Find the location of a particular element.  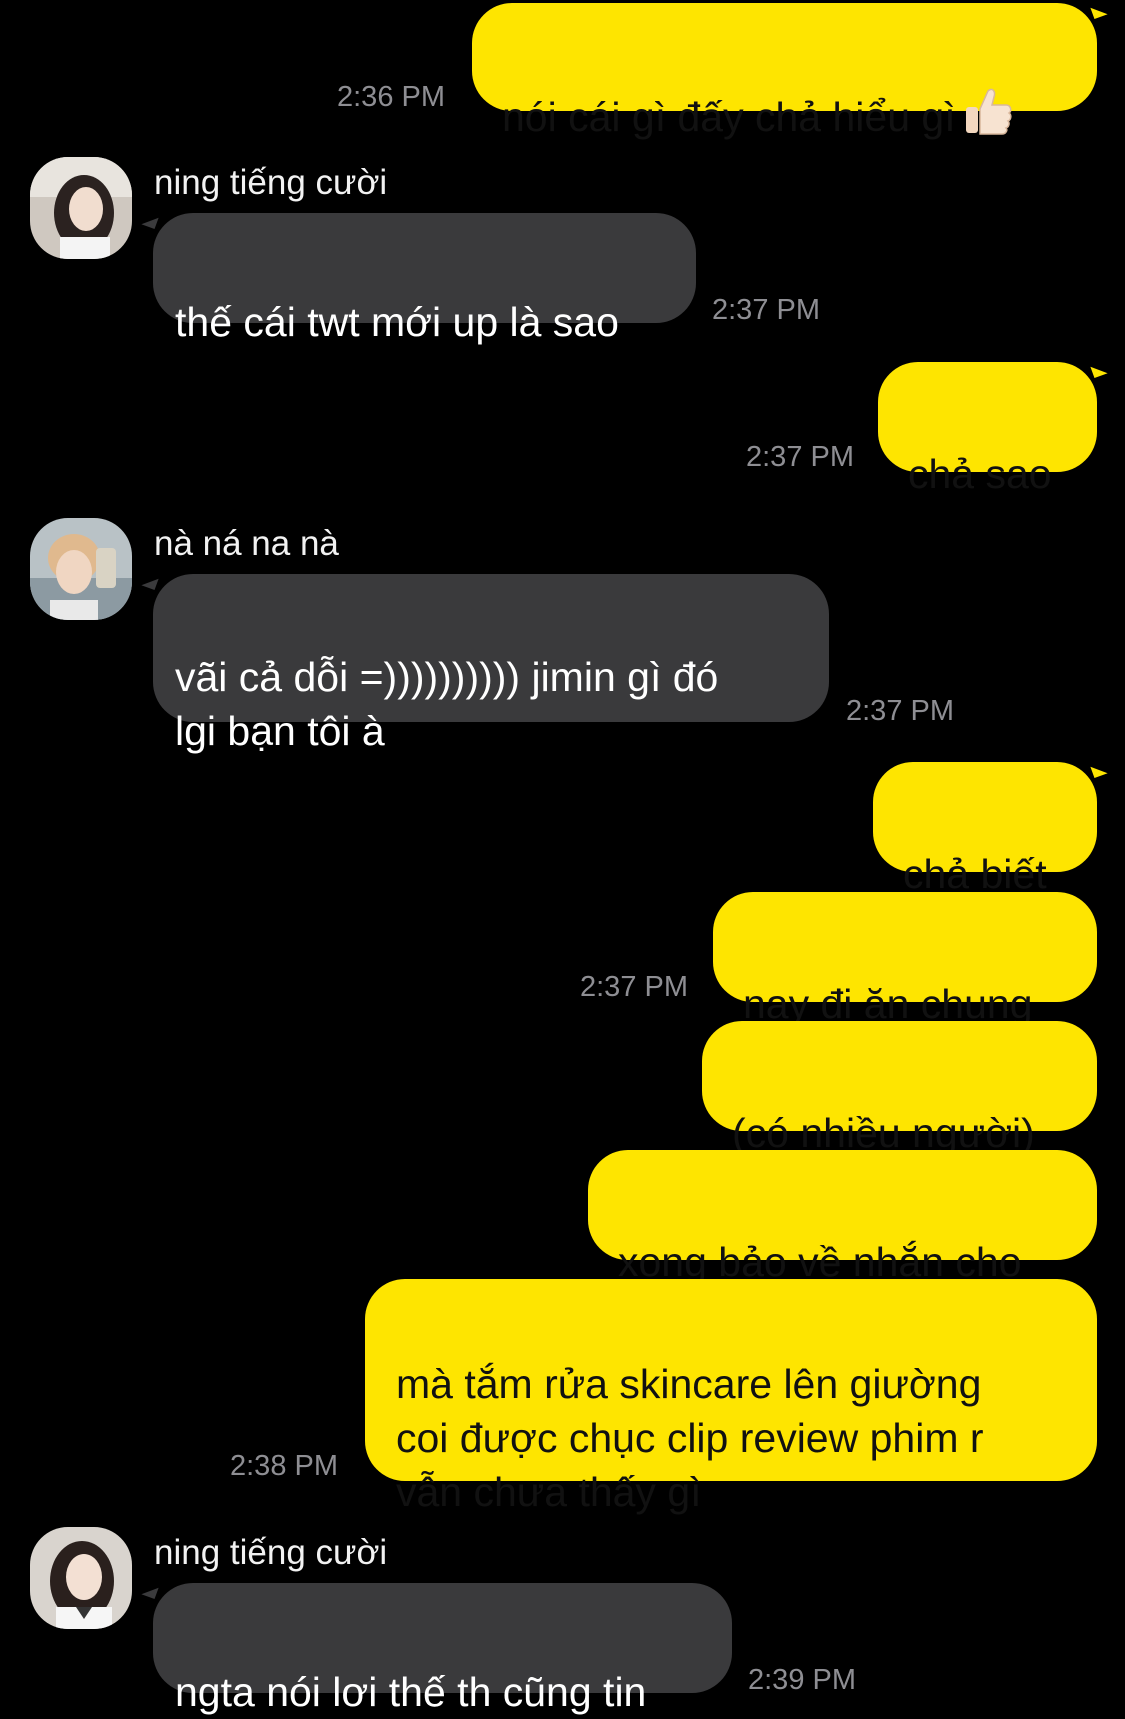

incoming-message: ngta nói lơi thế th cũng tin is located at coordinates (442, 1649).